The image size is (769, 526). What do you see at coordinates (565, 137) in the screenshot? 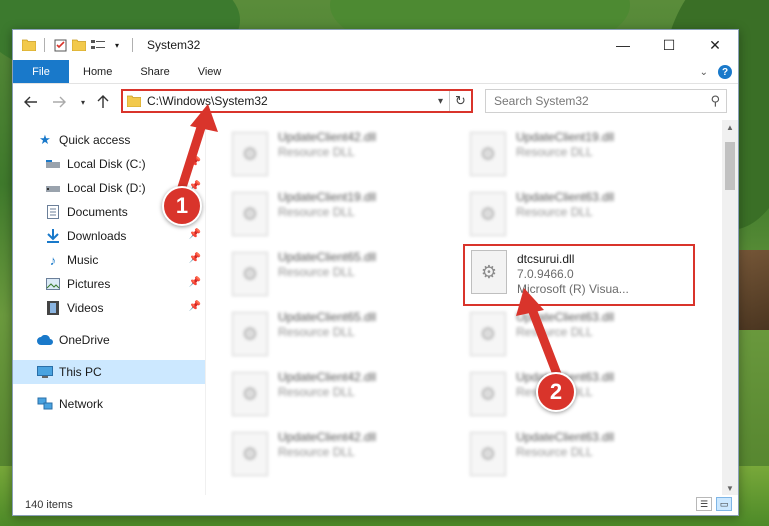
I see `file-name: UpdateClient19.dll` at bounding box center [565, 137].